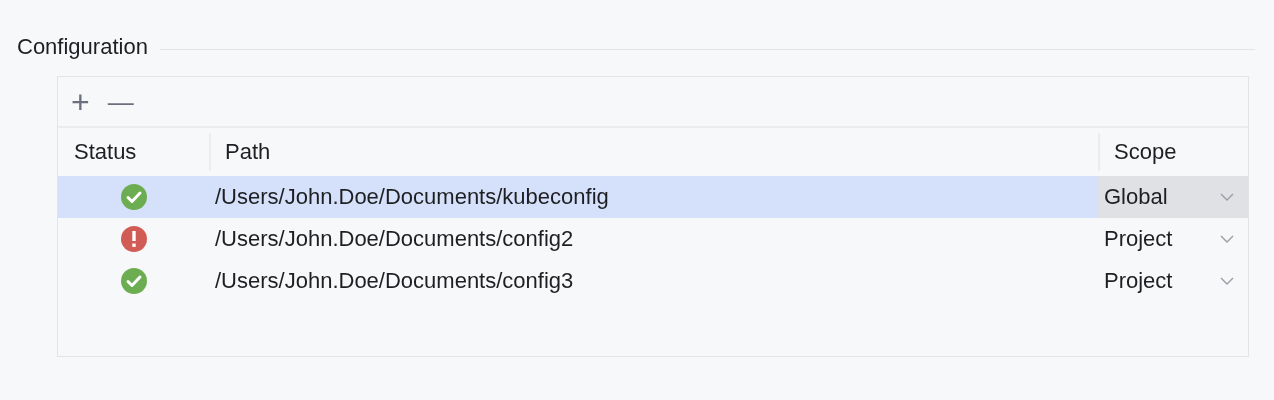  Describe the element at coordinates (394, 238) in the screenshot. I see `path-text: /Users/John.Doe/Documents/config2` at that location.